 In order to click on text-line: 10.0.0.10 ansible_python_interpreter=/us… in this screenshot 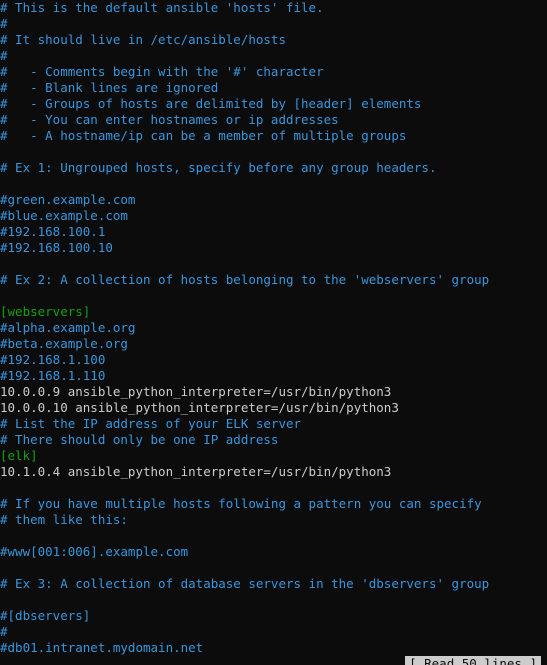, I will do `click(199, 407)`.